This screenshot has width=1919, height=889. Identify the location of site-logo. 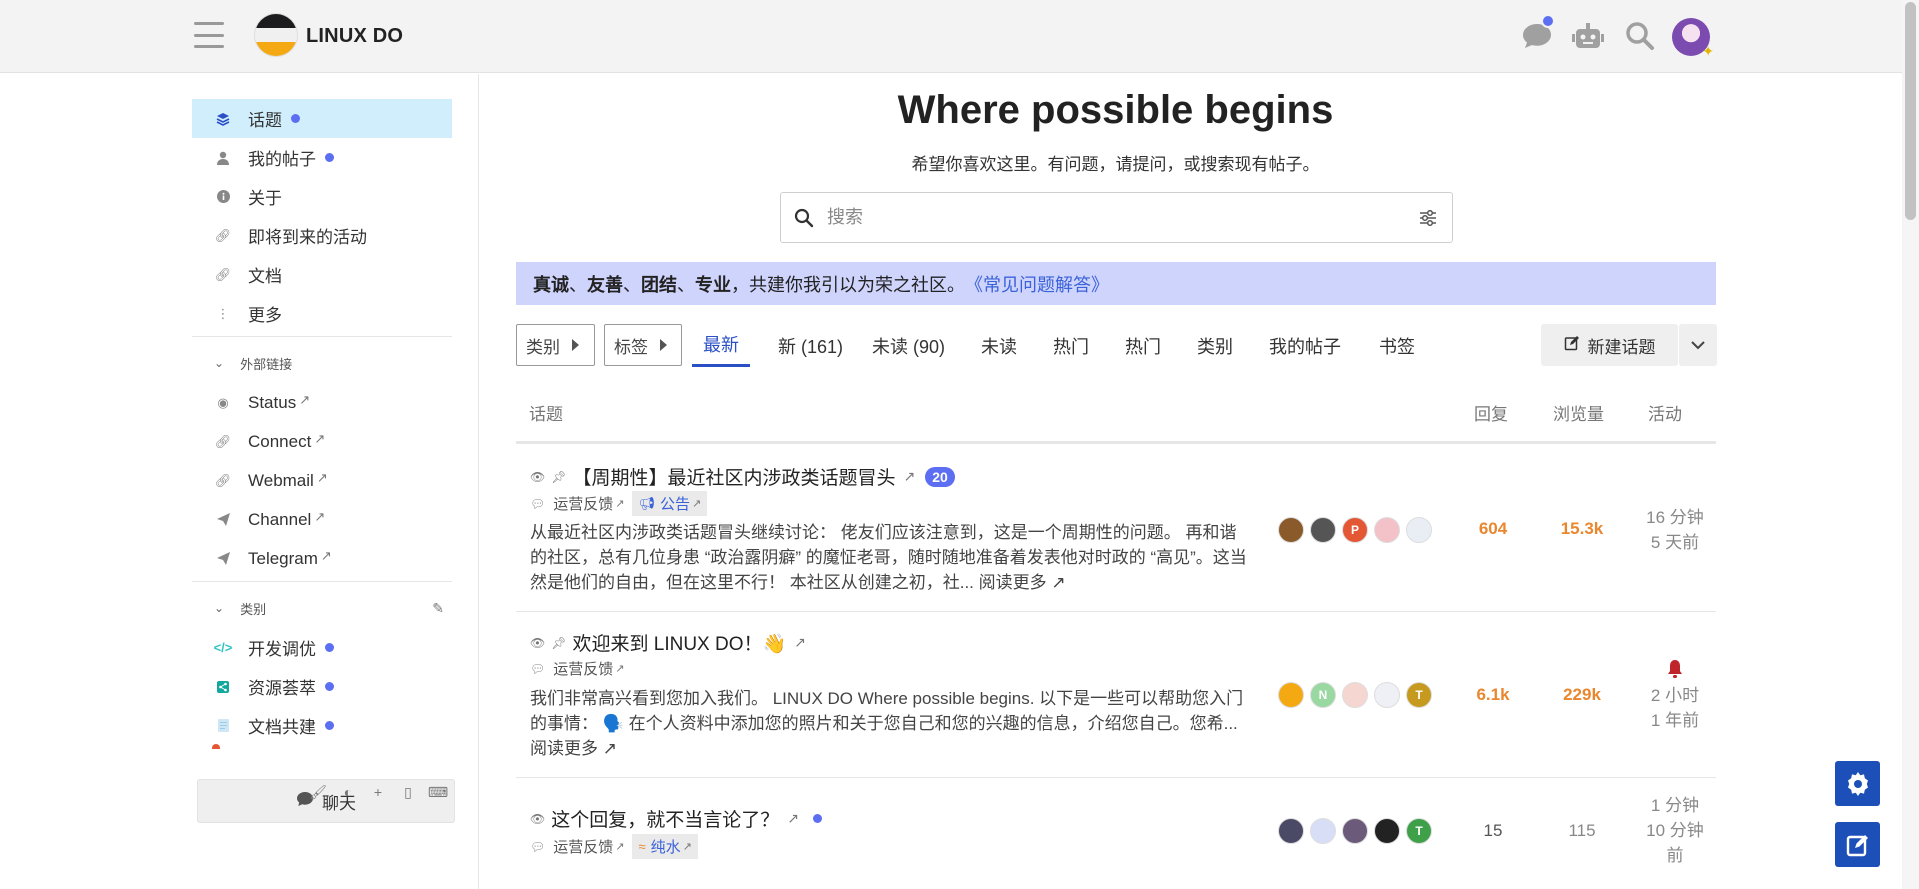
(276, 35).